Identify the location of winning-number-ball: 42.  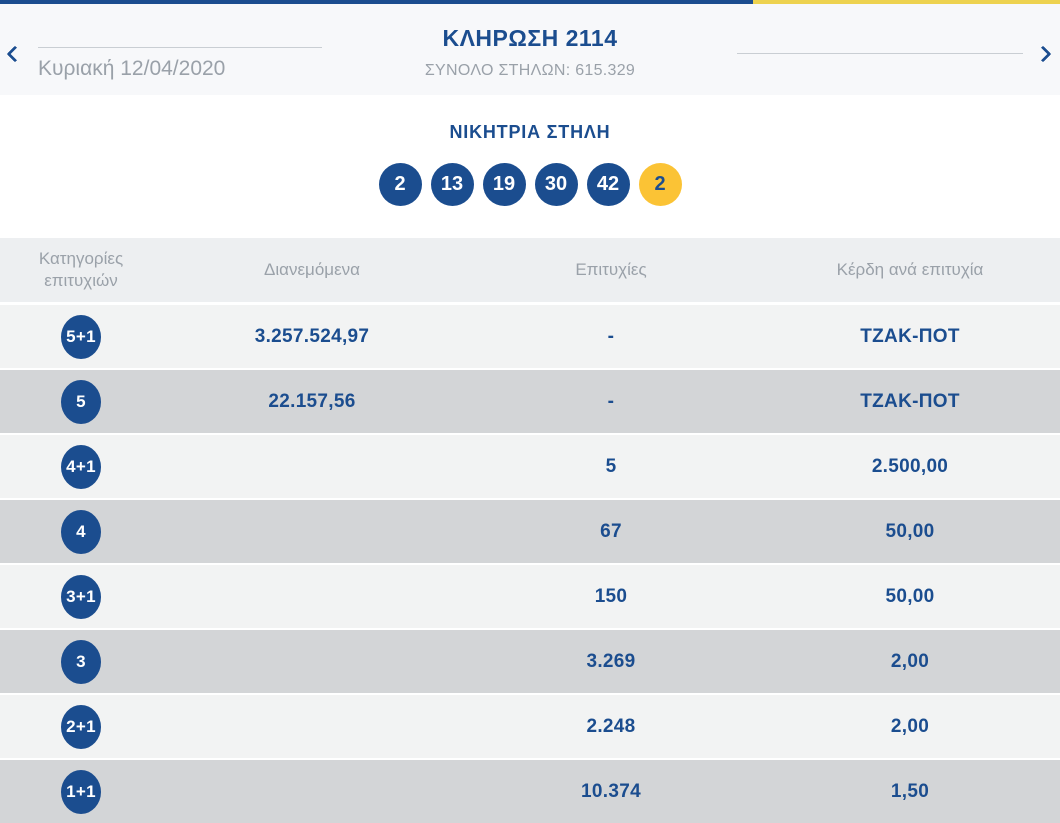
(608, 184).